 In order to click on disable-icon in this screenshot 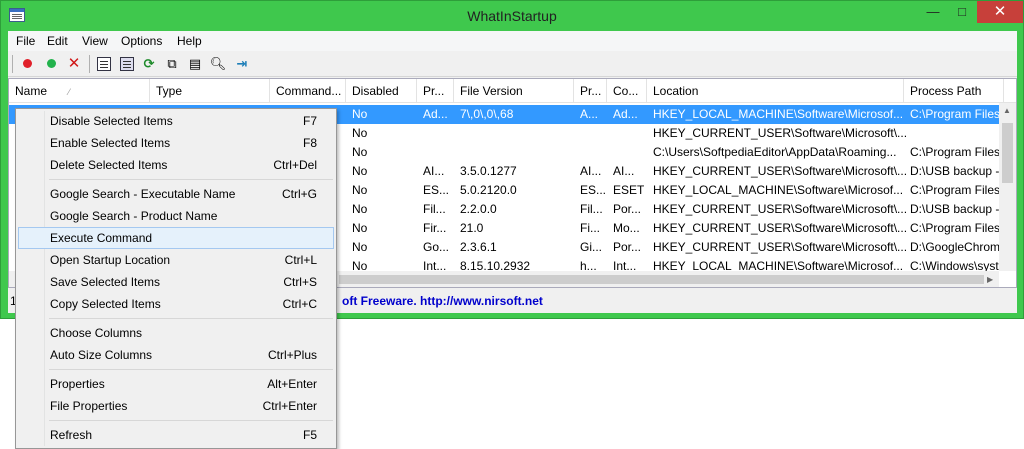, I will do `click(27, 64)`.